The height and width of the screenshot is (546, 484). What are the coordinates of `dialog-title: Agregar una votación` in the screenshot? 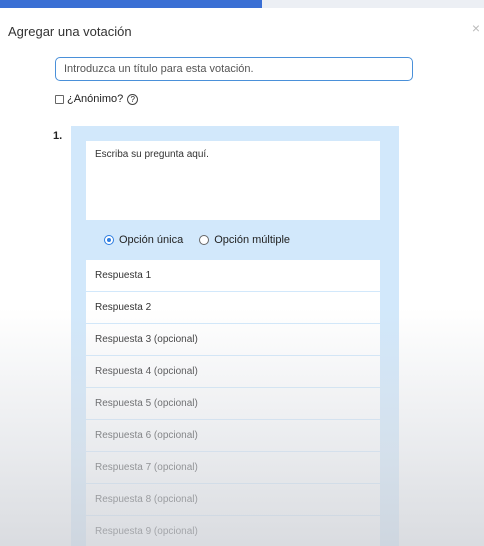 It's located at (70, 31).